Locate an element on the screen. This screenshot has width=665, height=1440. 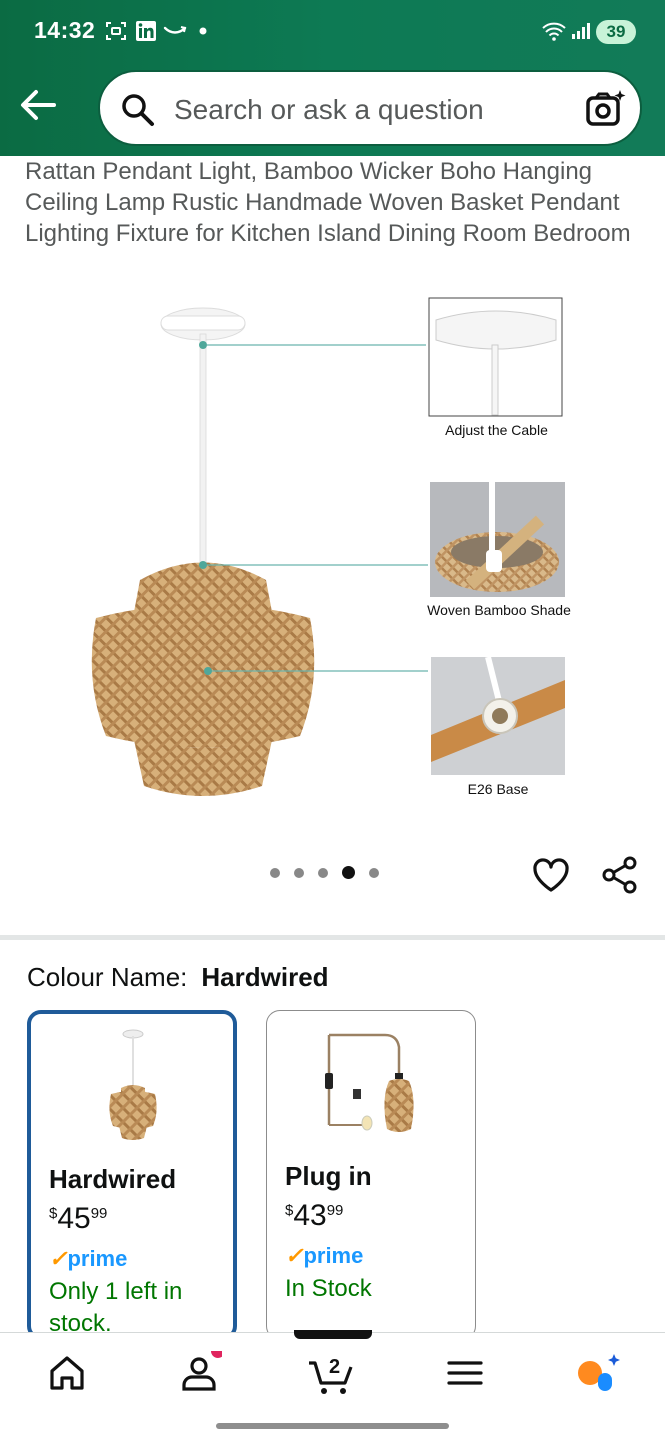
gesture-home-bar is located at coordinates (332, 1426).